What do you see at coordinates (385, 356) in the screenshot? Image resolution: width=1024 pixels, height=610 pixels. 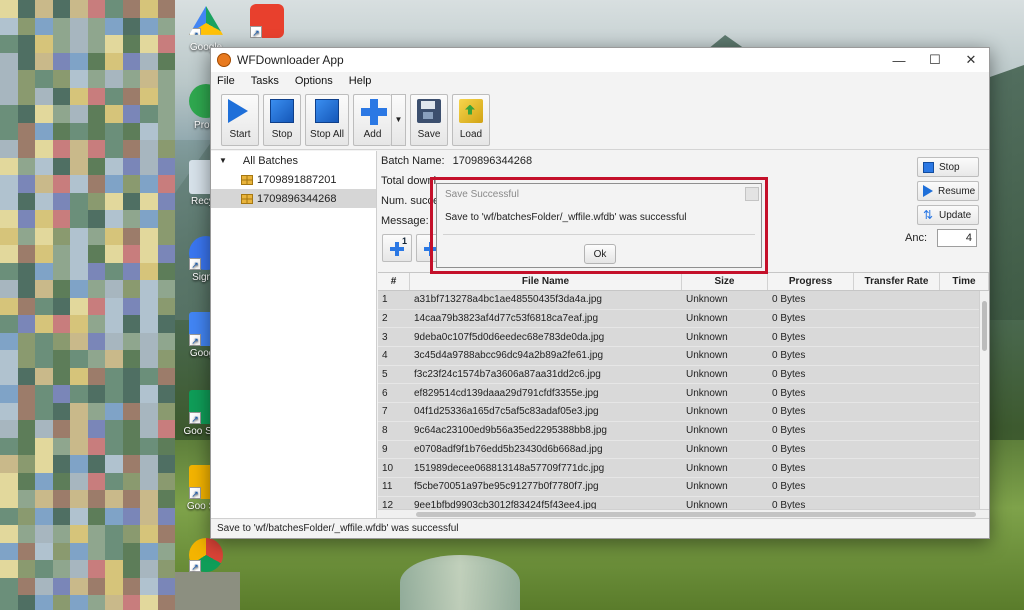 I see `cell-number: 4` at bounding box center [385, 356].